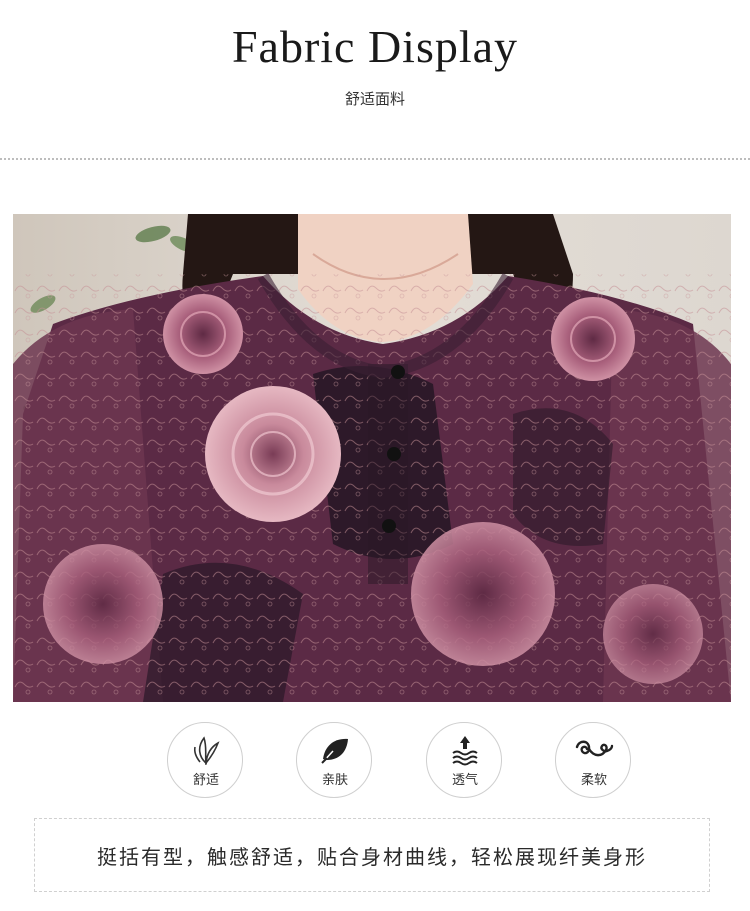 This screenshot has height=911, width=750. What do you see at coordinates (593, 780) in the screenshot?
I see `feature-label: 柔软` at bounding box center [593, 780].